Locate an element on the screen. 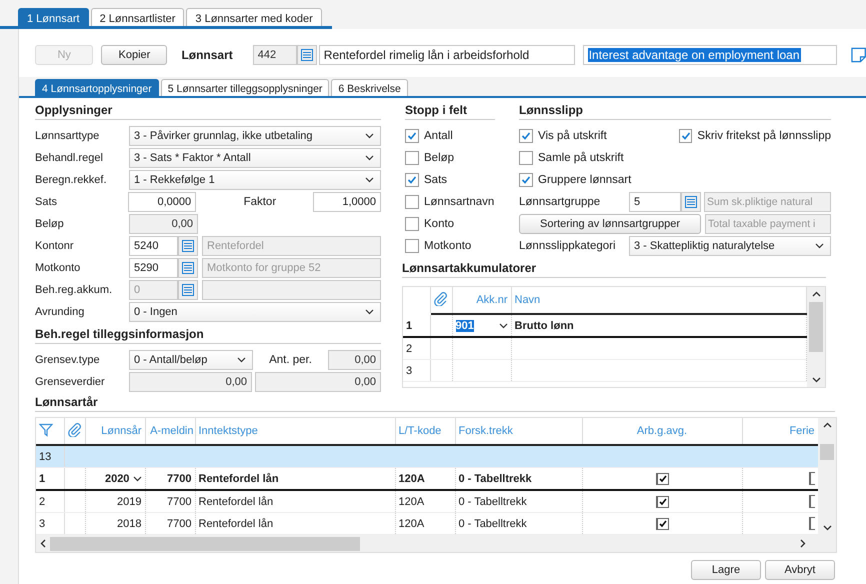 This screenshot has width=866, height=584. dialog-button: Avbryt is located at coordinates (800, 570).